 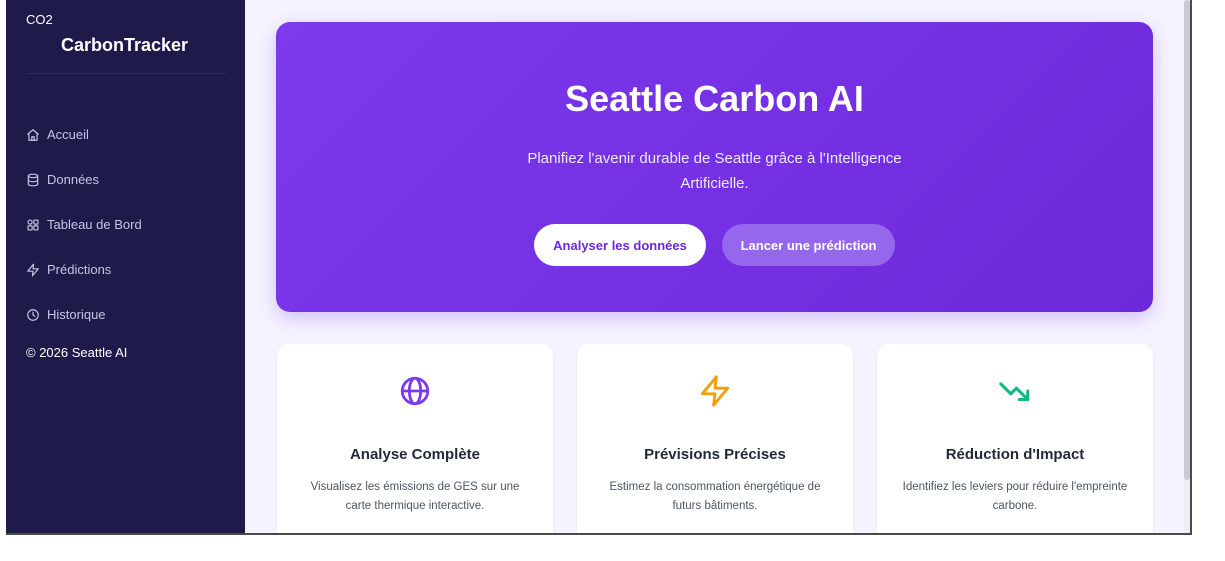 I want to click on clock-icon, so click(x=33, y=315).